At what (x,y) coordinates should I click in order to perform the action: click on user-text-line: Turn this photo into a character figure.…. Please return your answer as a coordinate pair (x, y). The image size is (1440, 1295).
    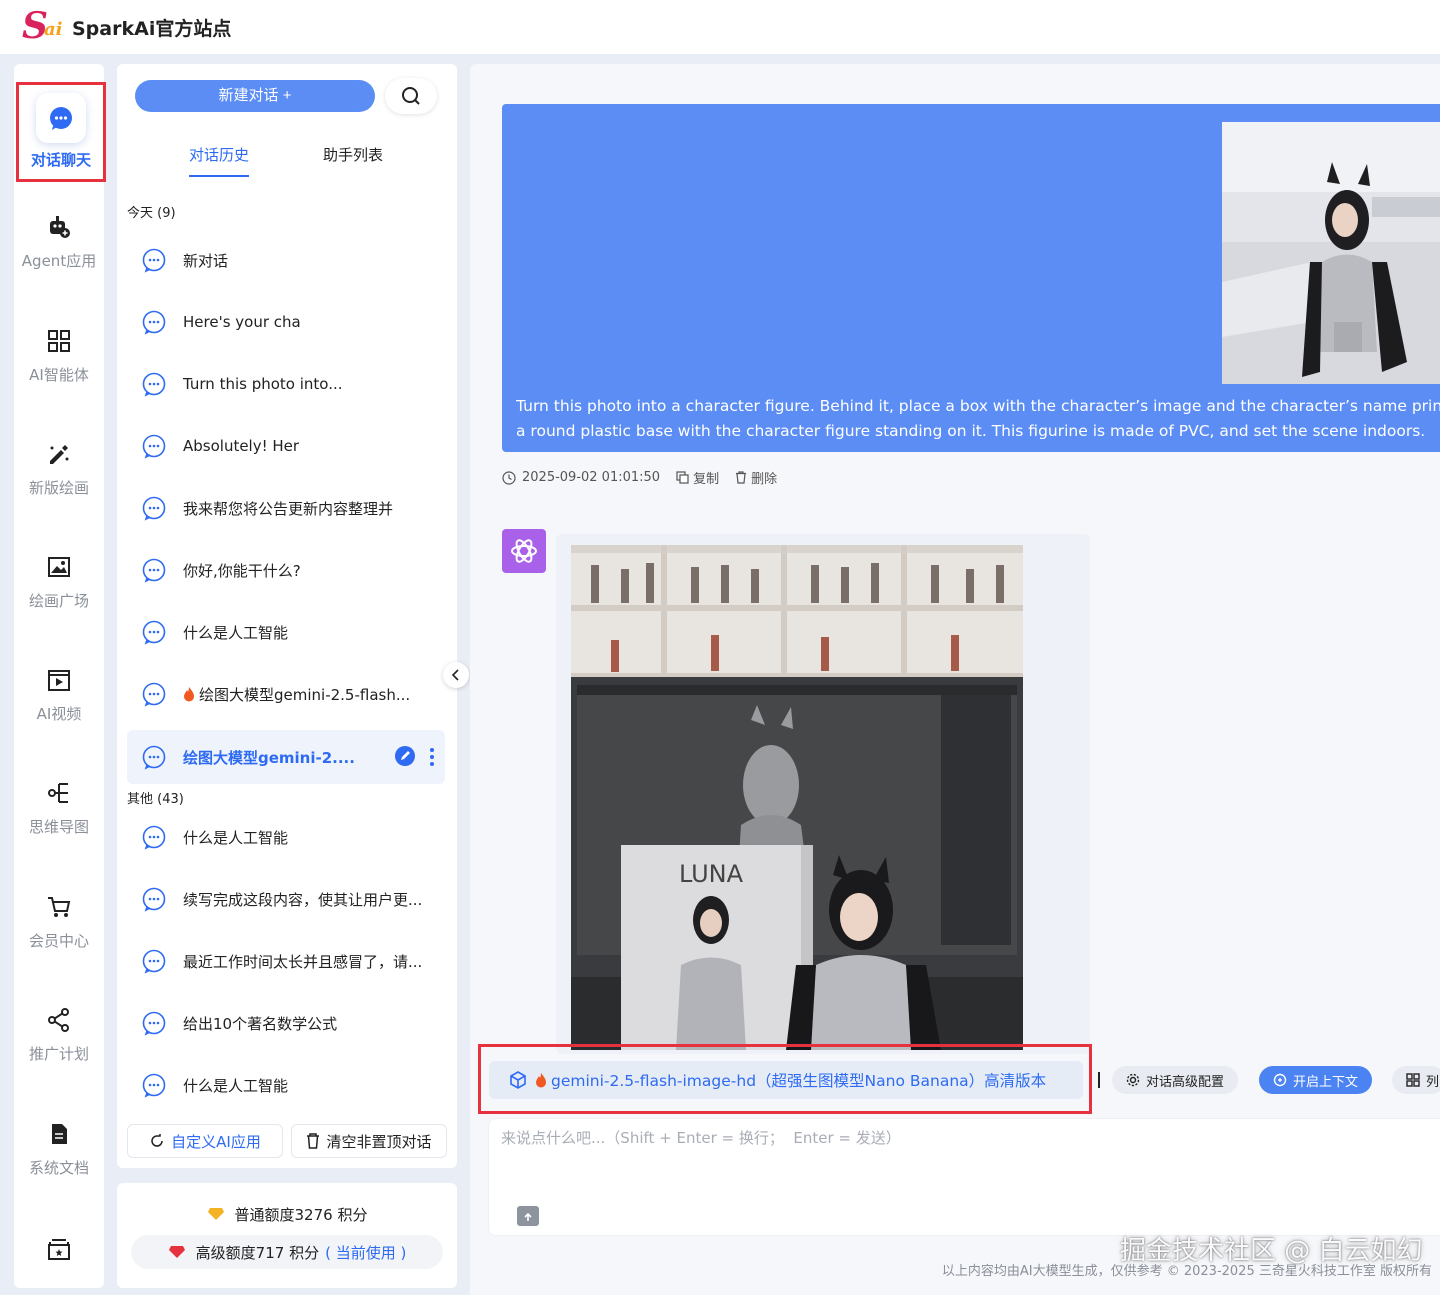
    Looking at the image, I should click on (978, 406).